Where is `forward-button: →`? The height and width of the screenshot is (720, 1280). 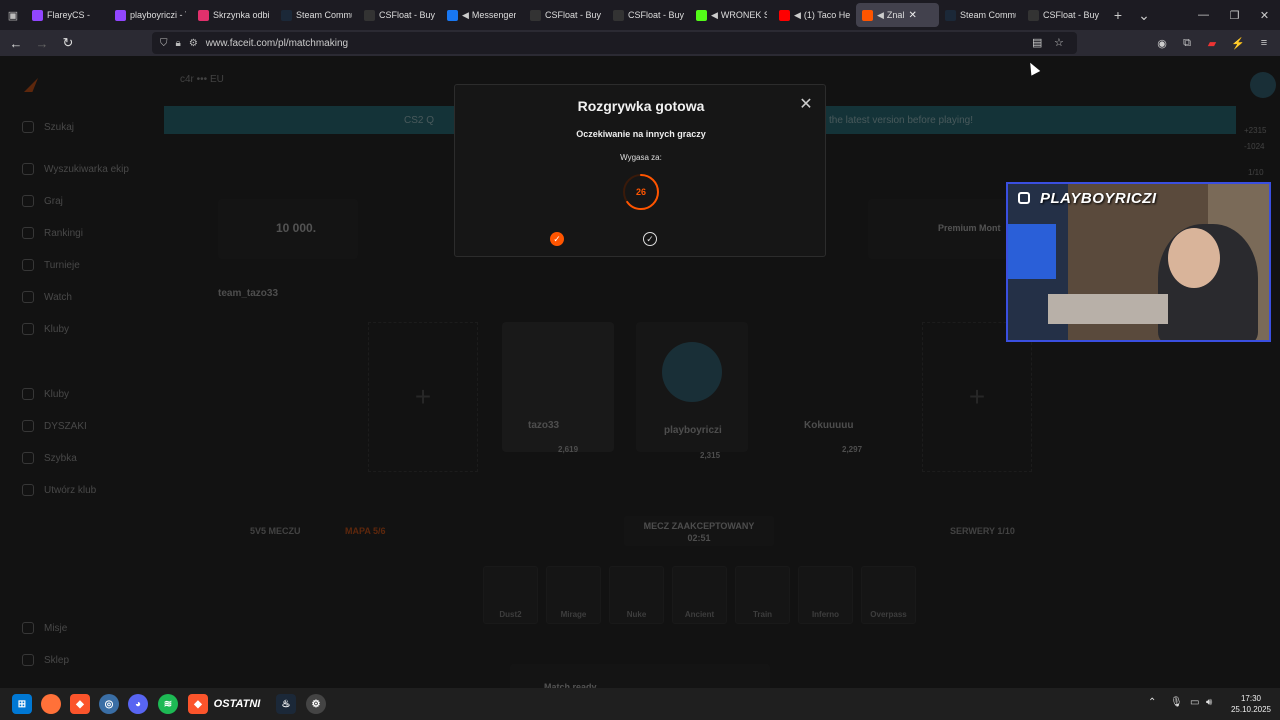 forward-button: → is located at coordinates (42, 43).